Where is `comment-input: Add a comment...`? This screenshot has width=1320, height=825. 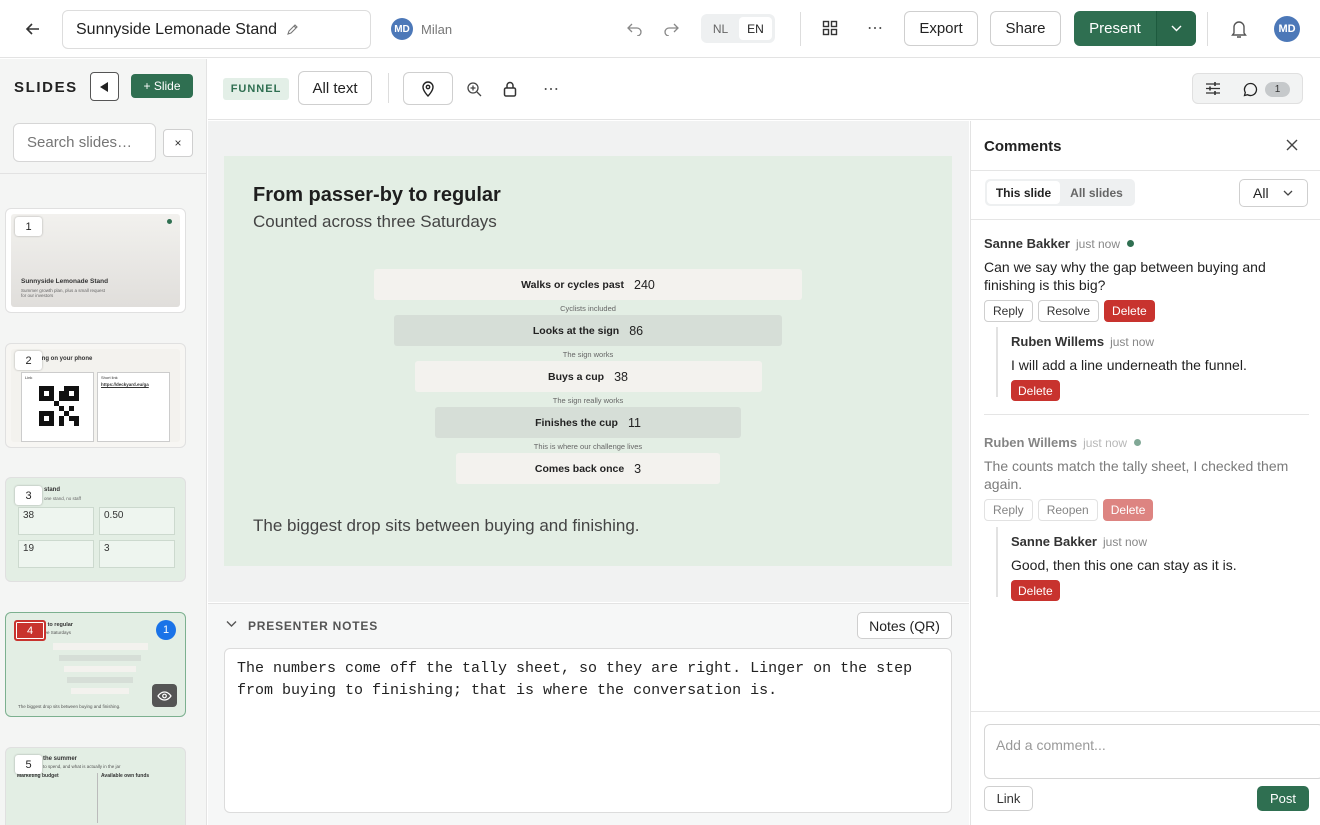 comment-input: Add a comment... is located at coordinates (1152, 751).